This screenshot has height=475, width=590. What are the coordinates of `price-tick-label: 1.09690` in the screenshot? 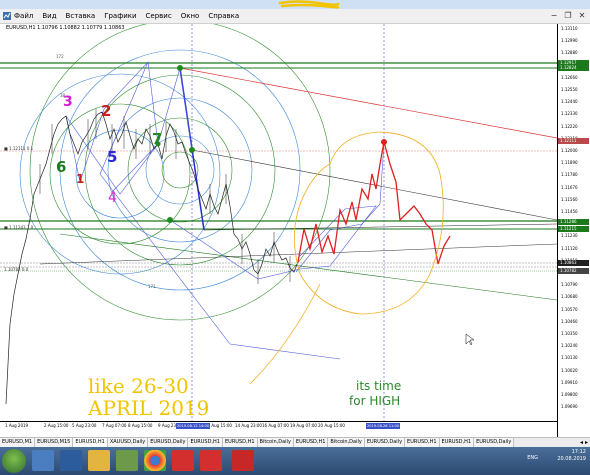 It's located at (569, 407).